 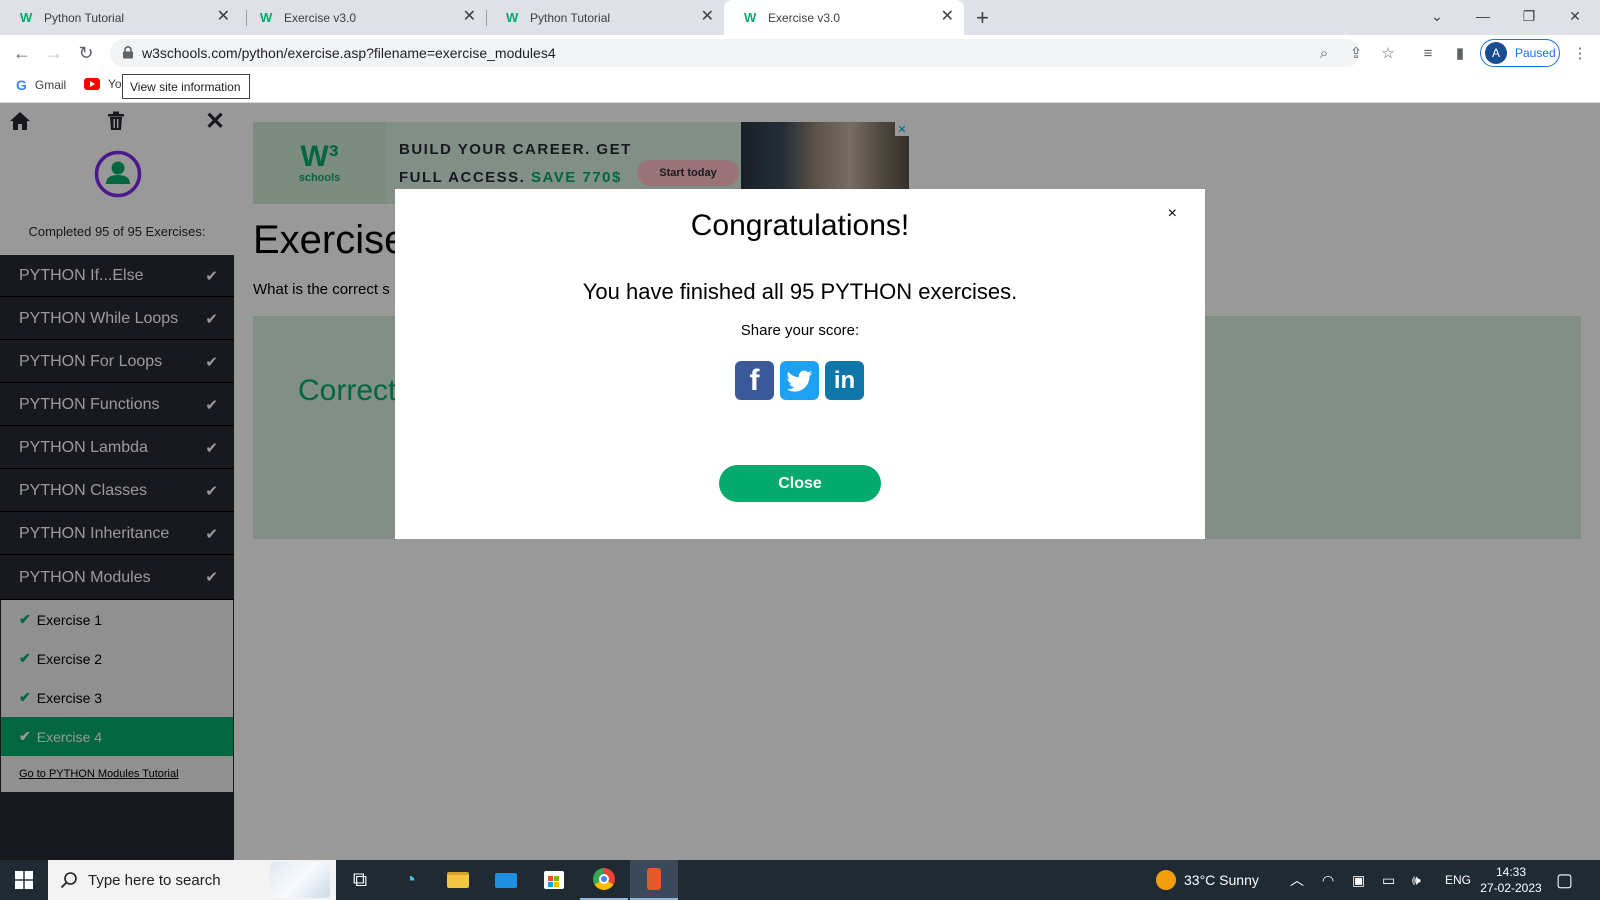 I want to click on bookmark-label: Yo, so click(x=115, y=84).